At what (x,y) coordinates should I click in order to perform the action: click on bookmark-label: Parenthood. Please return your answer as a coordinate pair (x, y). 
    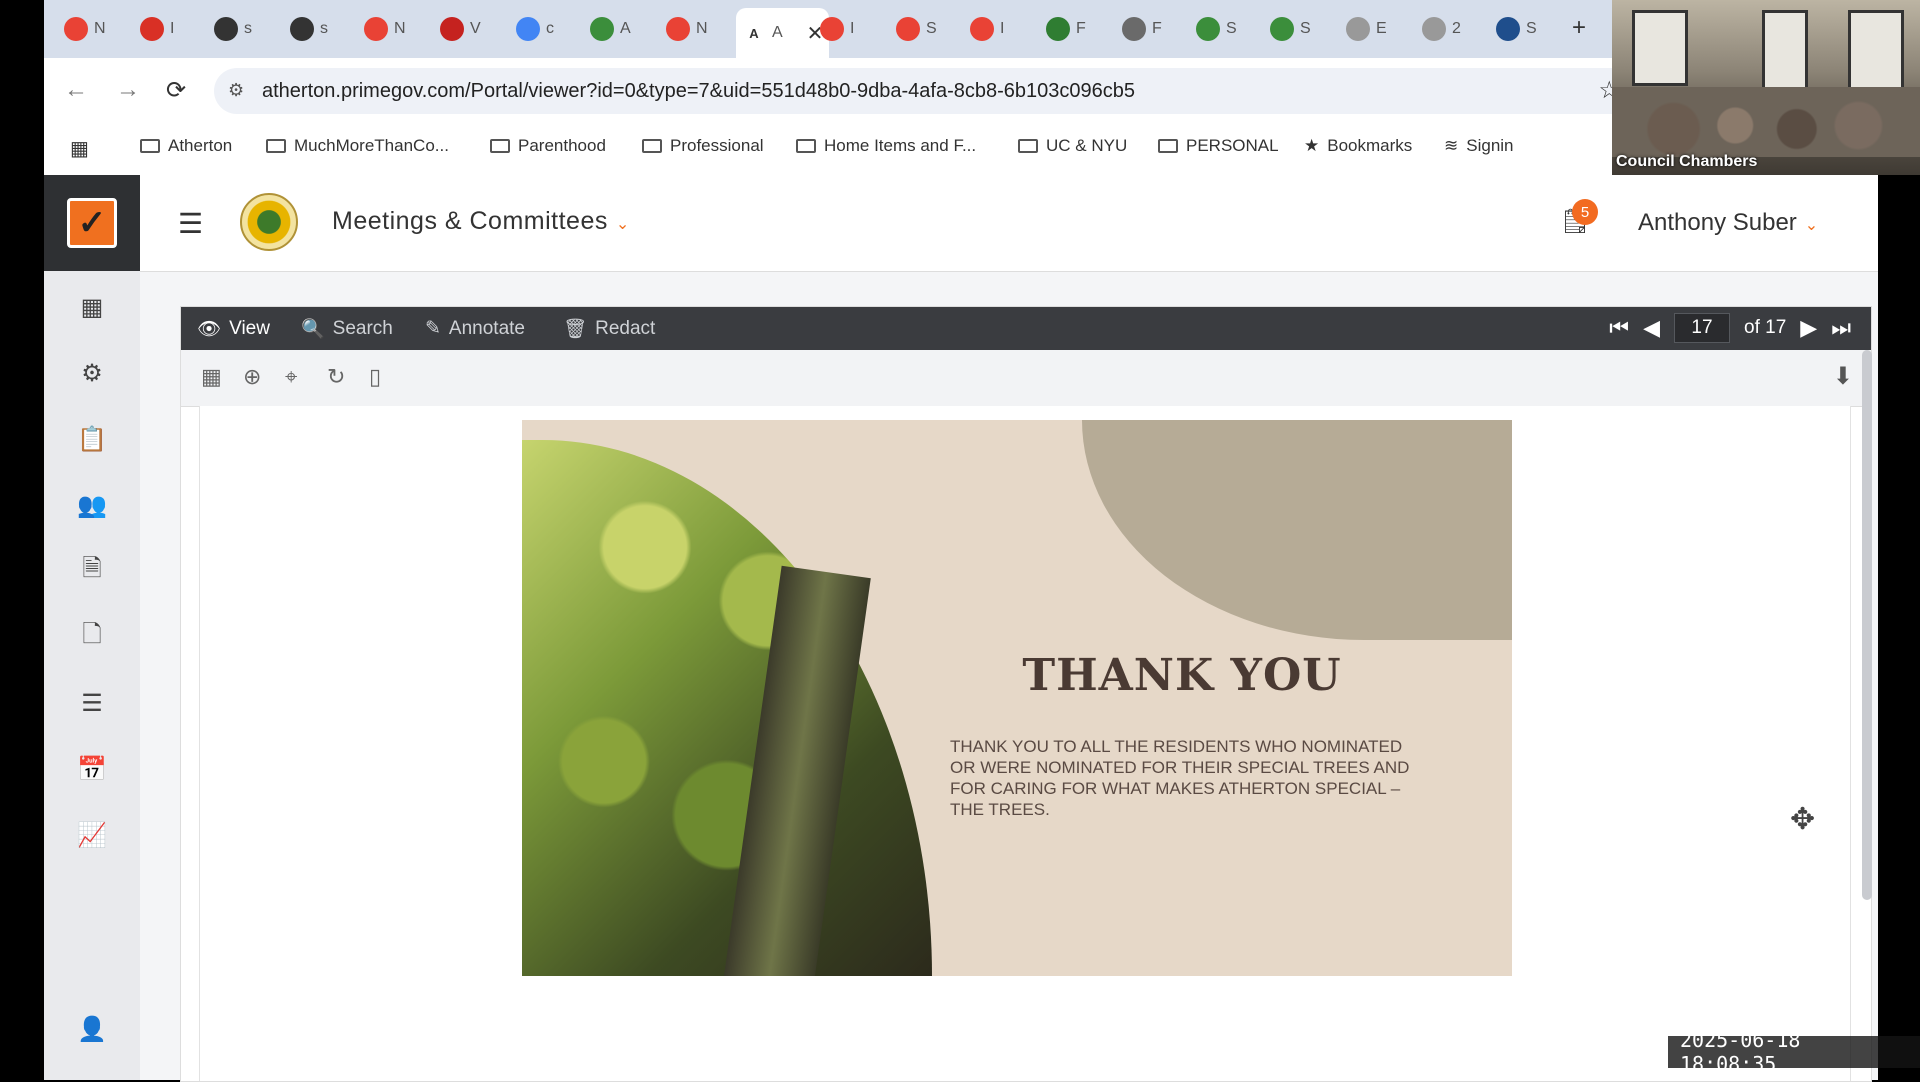
    Looking at the image, I should click on (562, 145).